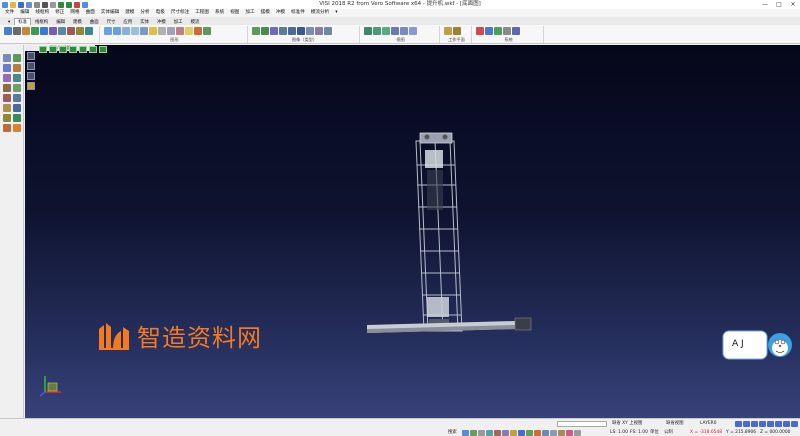 This screenshot has height=436, width=800. What do you see at coordinates (265, 31) in the screenshot?
I see `image-top-icon` at bounding box center [265, 31].